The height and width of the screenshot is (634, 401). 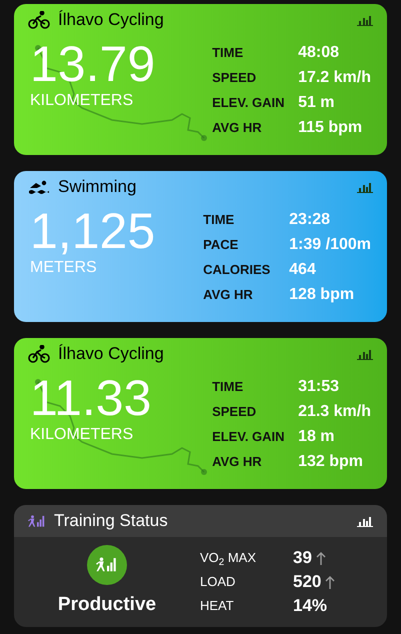 I want to click on distance-value: 1,125, so click(x=93, y=231).